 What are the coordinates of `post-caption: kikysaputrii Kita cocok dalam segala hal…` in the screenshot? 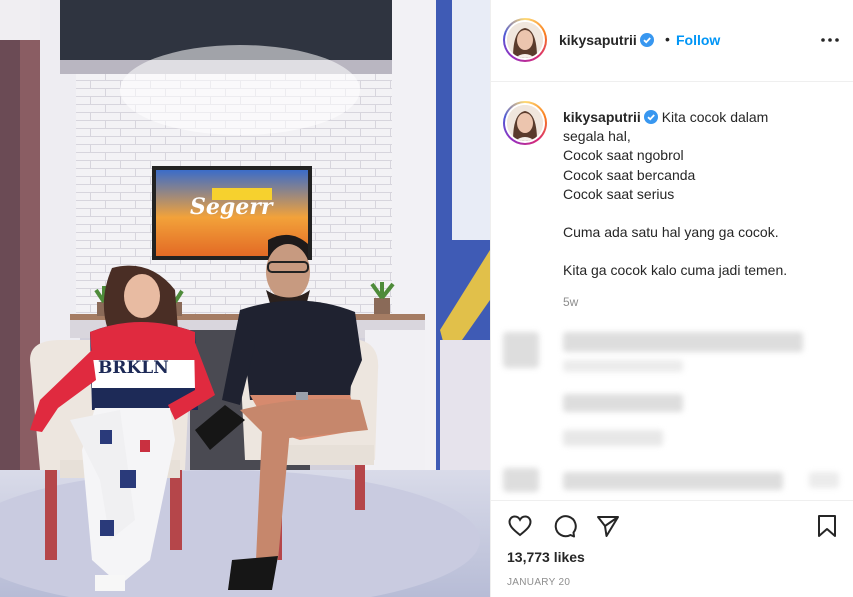 It's located at (698, 194).